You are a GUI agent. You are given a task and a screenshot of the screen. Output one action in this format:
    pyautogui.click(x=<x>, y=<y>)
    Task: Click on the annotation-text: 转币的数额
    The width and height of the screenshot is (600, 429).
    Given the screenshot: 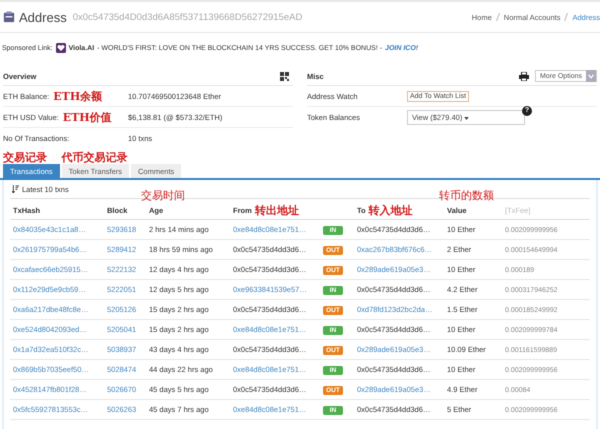 What is the action you would take?
    pyautogui.click(x=466, y=195)
    